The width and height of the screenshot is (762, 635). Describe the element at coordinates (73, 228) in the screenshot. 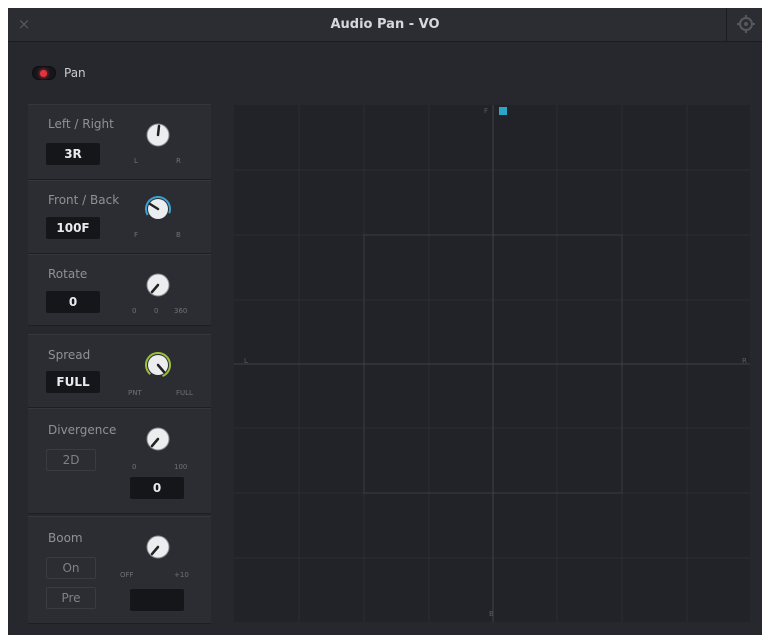

I see `front-back-value: 100F` at that location.